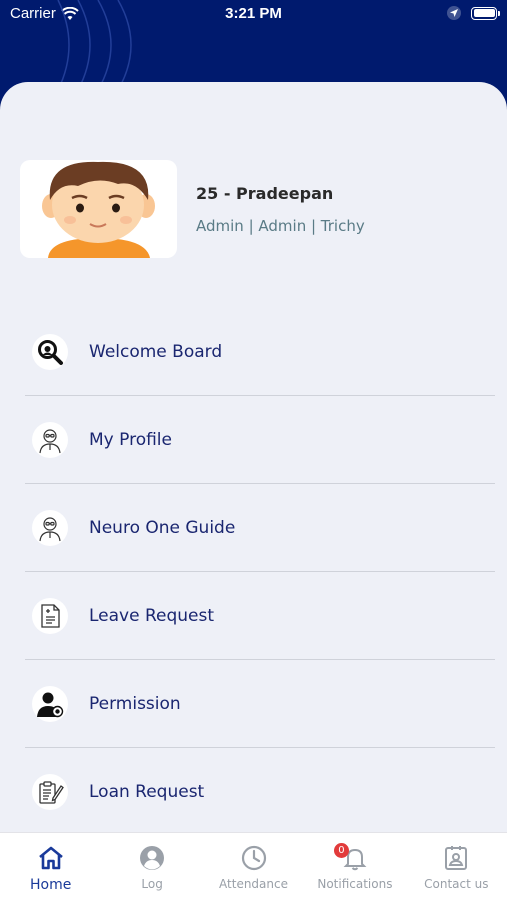 The width and height of the screenshot is (507, 900). I want to click on profile-card: 25 - Pradeepan Admin | Admin | Trichy, so click(192, 209).